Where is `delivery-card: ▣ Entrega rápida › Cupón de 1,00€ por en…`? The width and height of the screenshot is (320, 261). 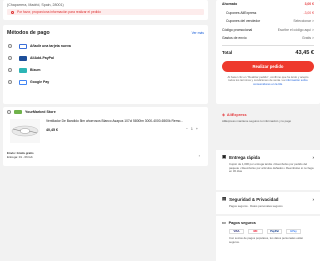
delivery-card: ▣ Entrega rápida › Cupón de 1,00€ por en… is located at coordinates (268, 170).